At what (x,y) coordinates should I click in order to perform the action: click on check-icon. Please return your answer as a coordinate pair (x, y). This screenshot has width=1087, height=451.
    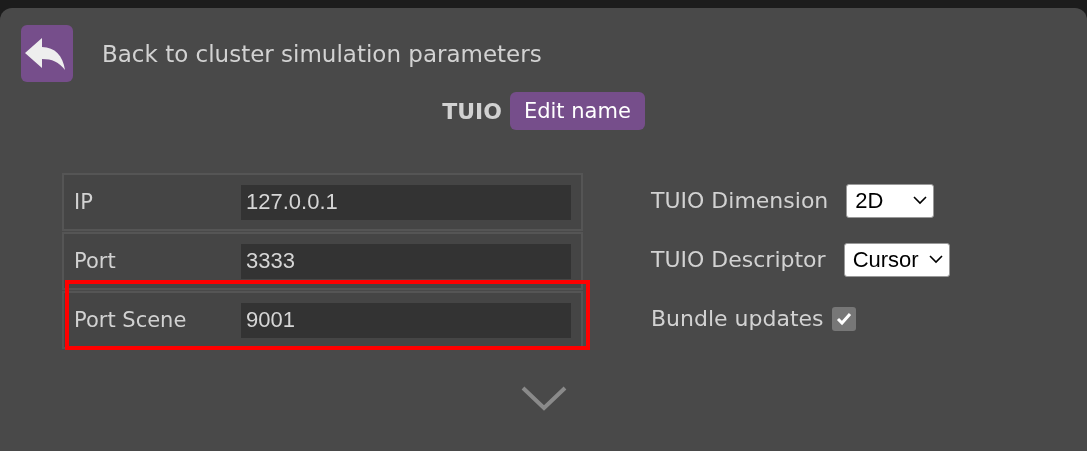
    Looking at the image, I should click on (843, 318).